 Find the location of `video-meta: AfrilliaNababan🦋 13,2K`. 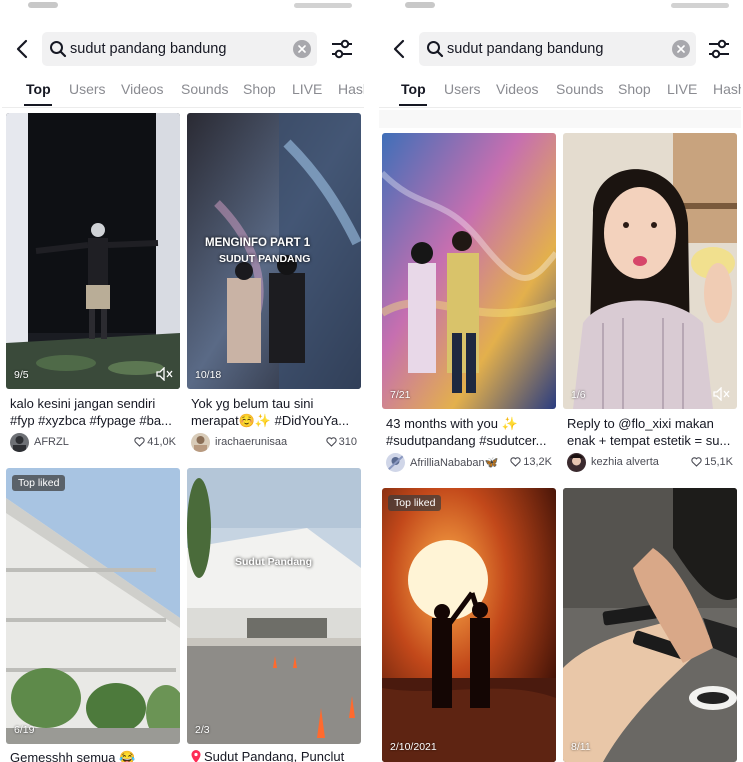

video-meta: AfrilliaNababan🦋 13,2K is located at coordinates (470, 463).